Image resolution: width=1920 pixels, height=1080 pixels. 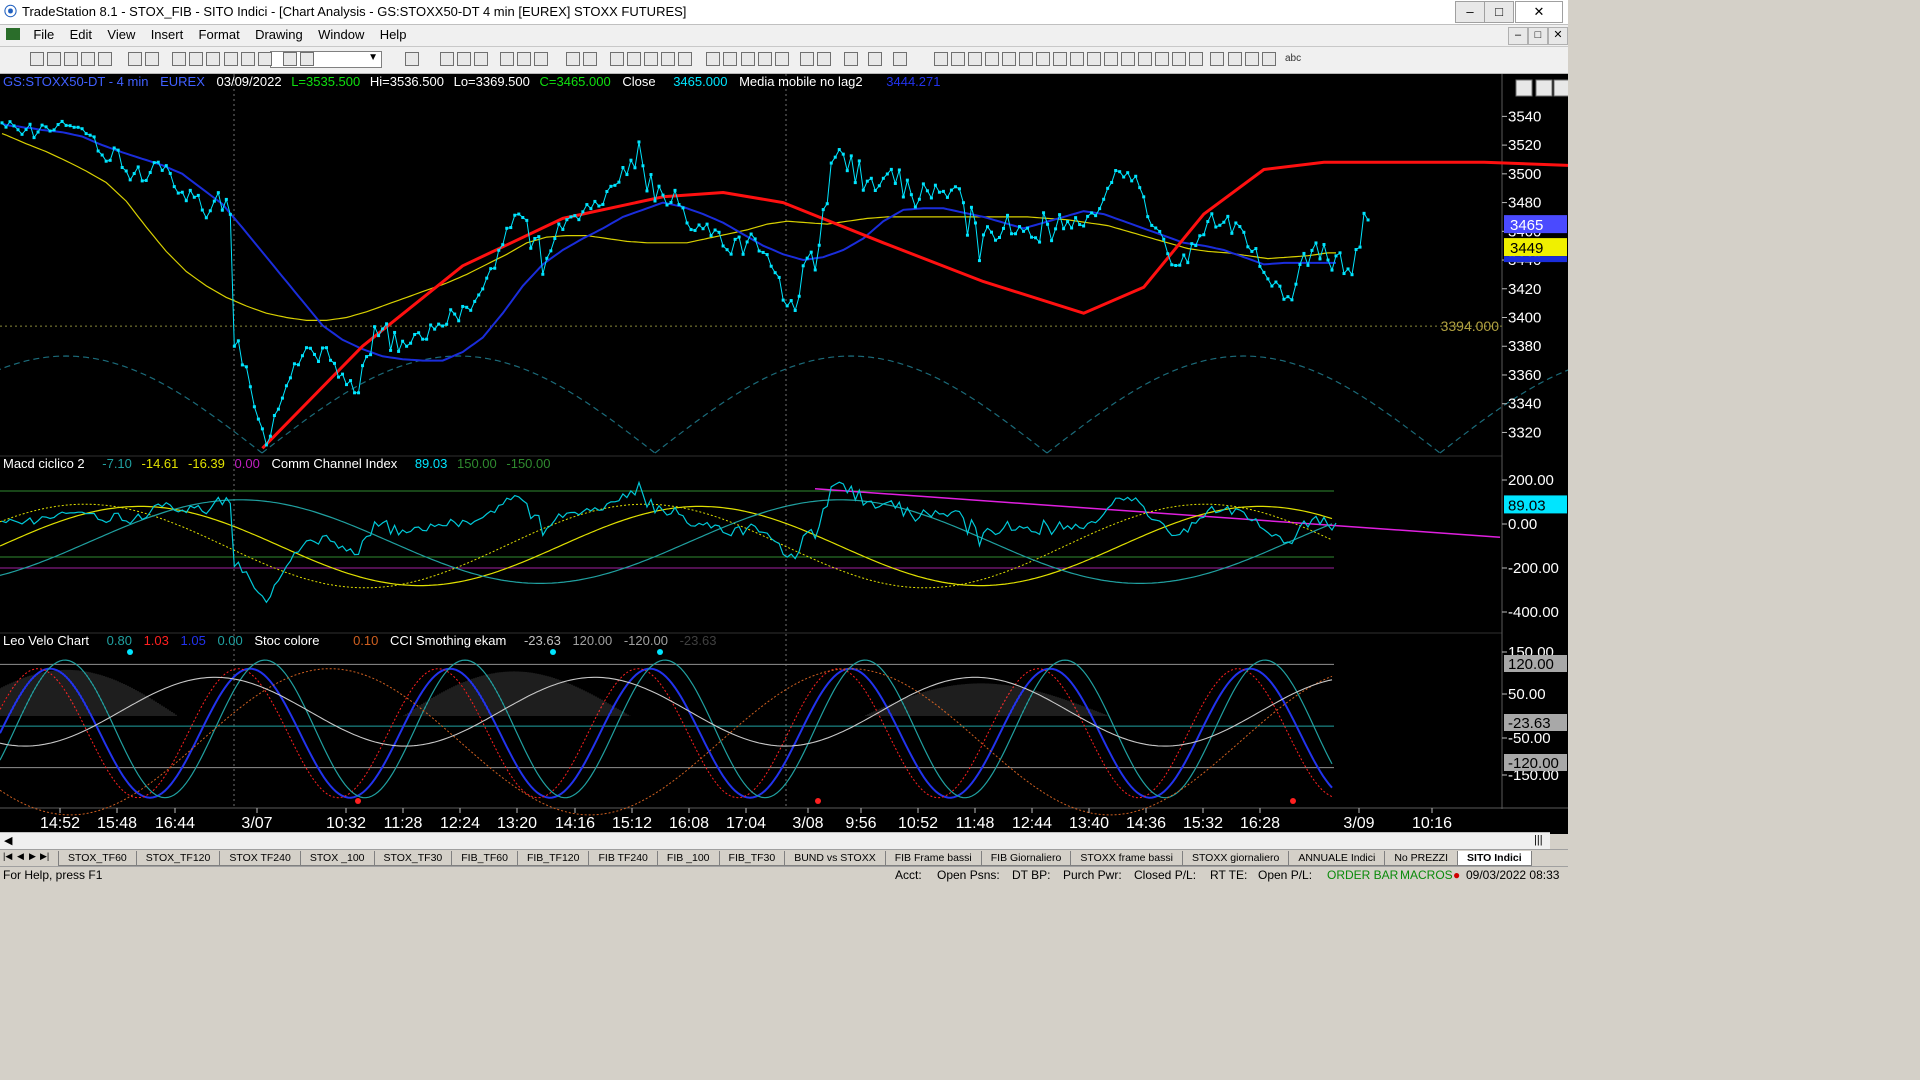 What do you see at coordinates (121, 34) in the screenshot?
I see `menu-view: View` at bounding box center [121, 34].